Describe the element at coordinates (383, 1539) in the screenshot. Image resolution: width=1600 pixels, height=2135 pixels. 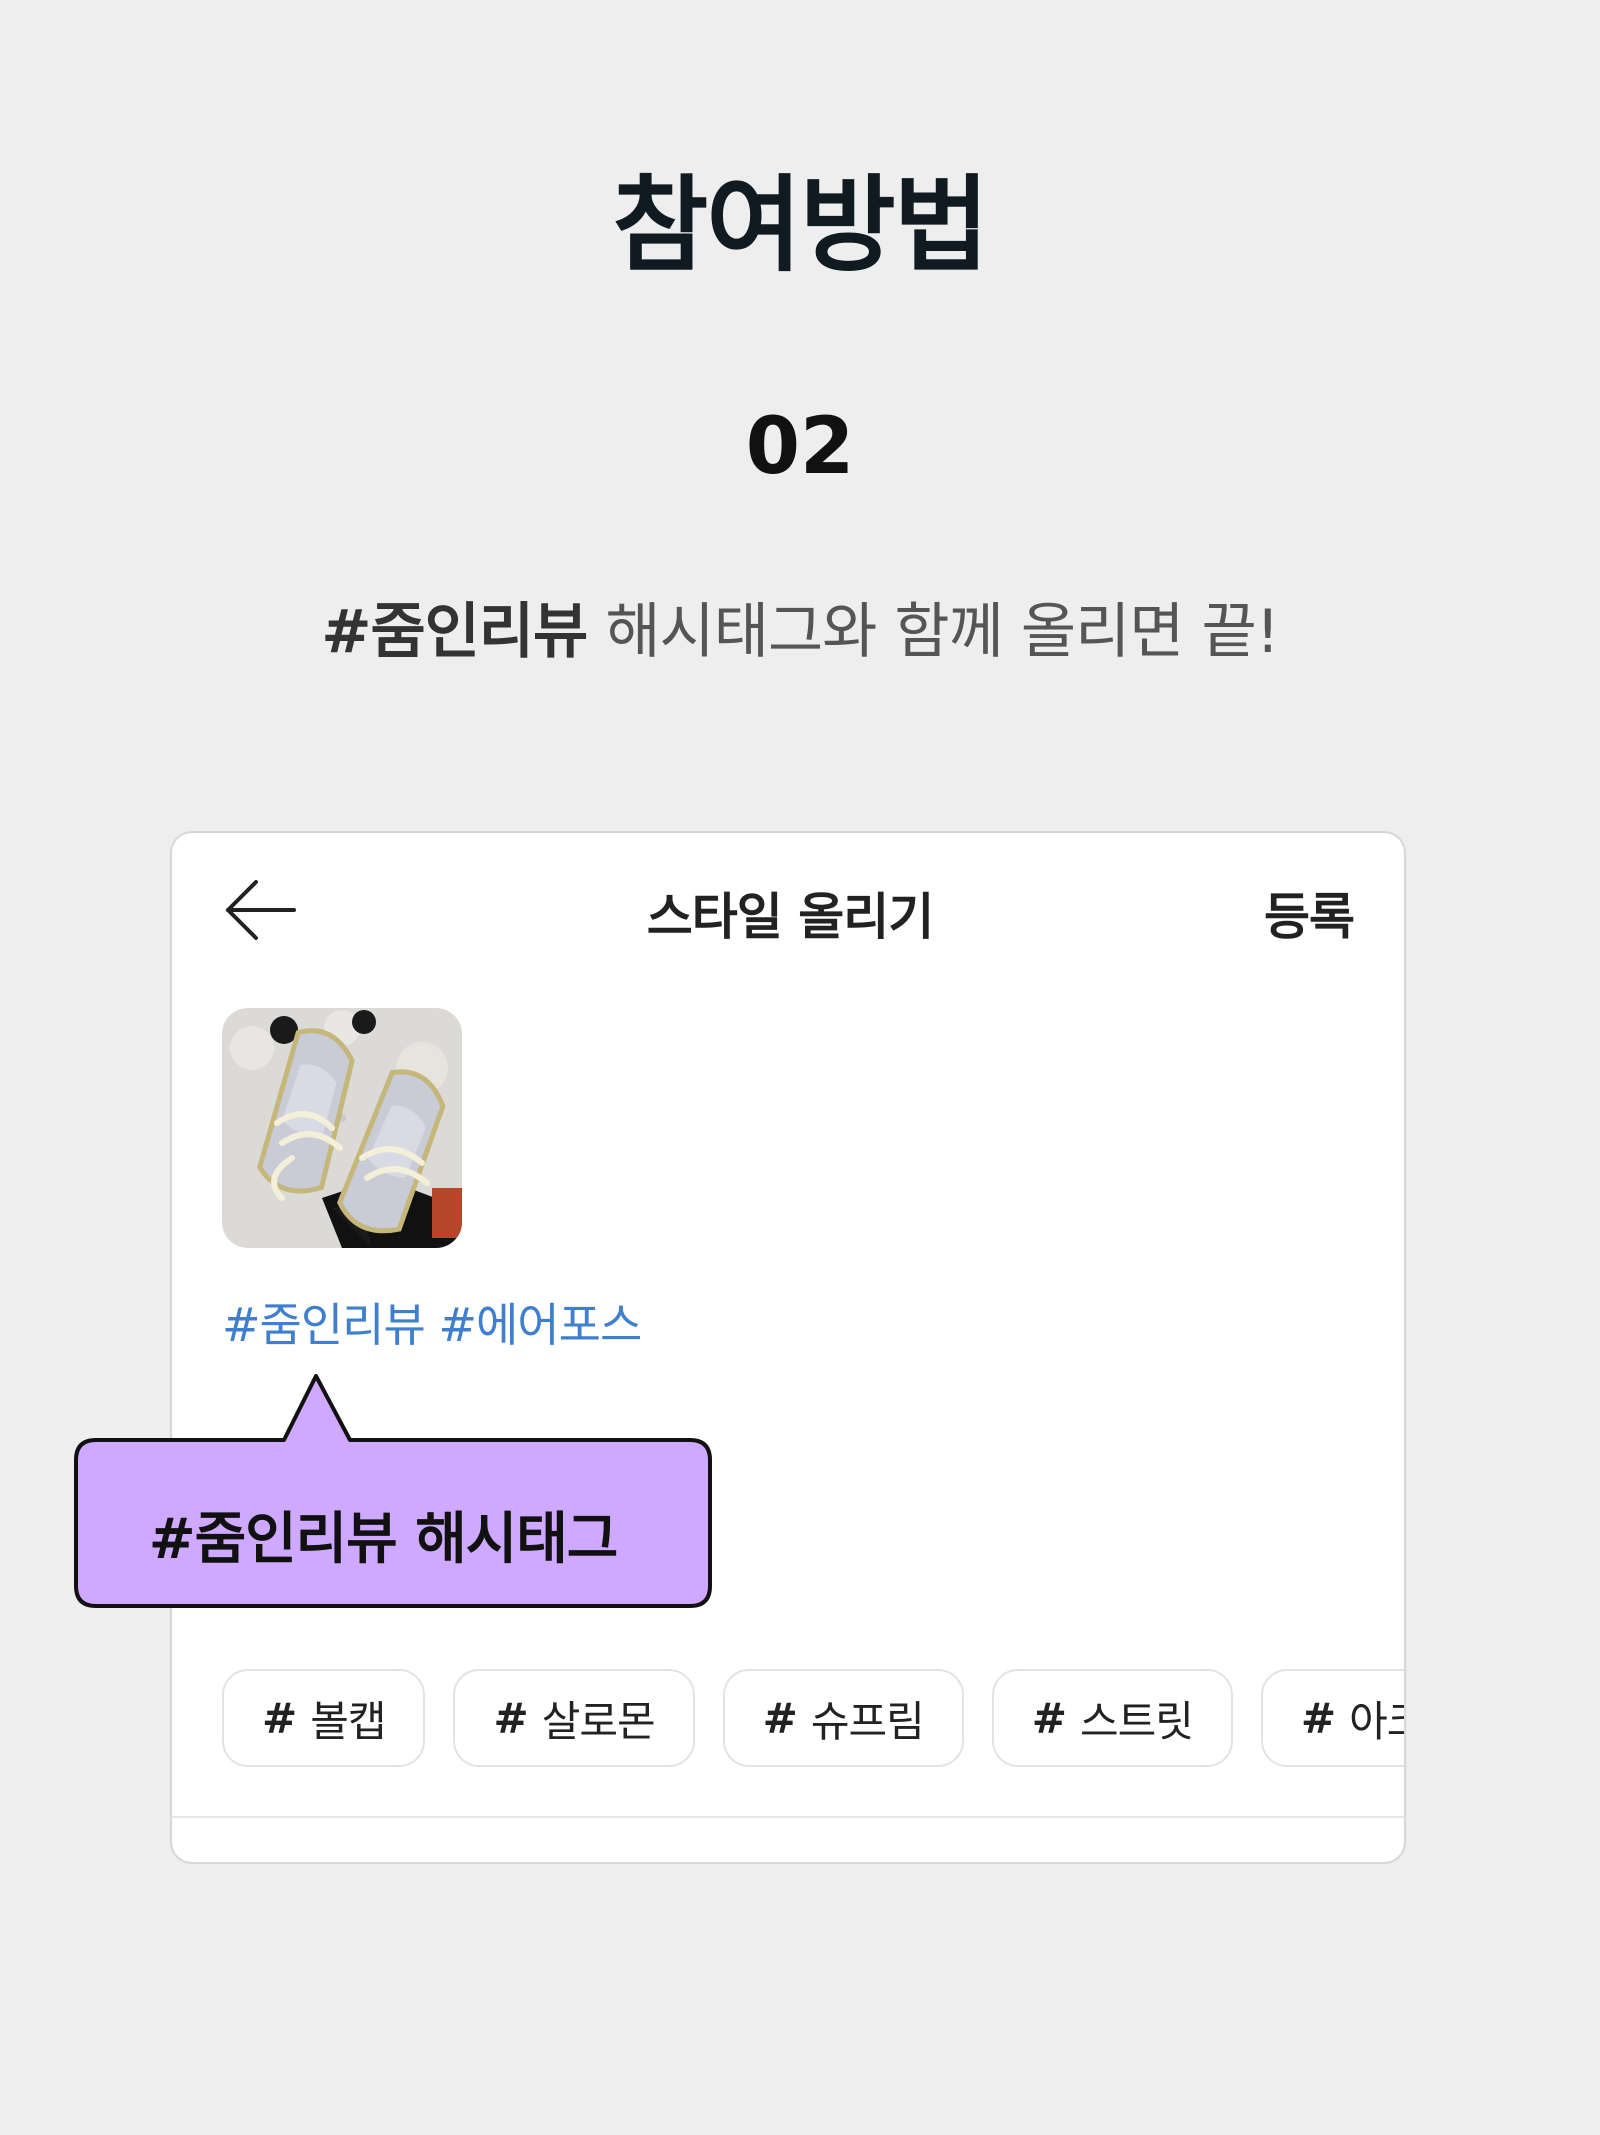
I see `callout-text: #줌인리뷰 해시태그` at that location.